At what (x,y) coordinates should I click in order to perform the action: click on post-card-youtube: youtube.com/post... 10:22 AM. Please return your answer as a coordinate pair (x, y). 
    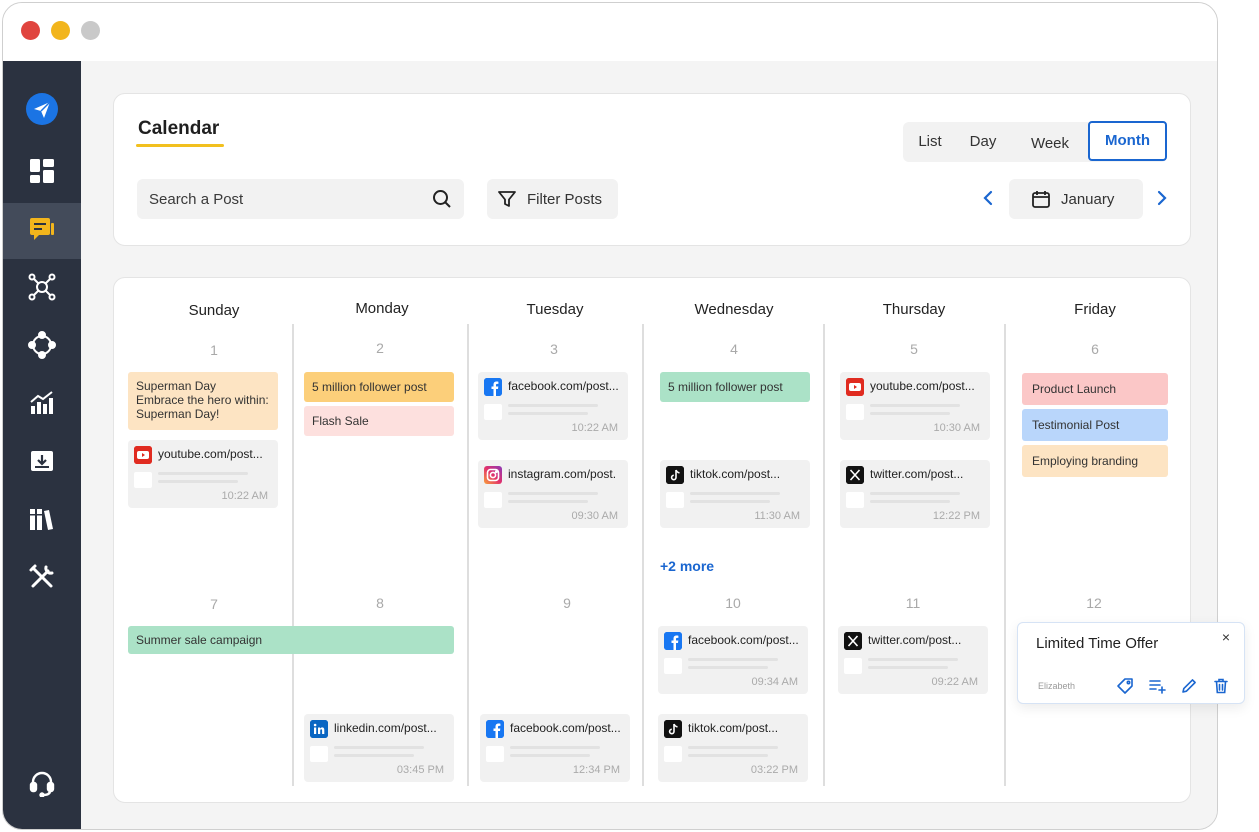
    Looking at the image, I should click on (203, 474).